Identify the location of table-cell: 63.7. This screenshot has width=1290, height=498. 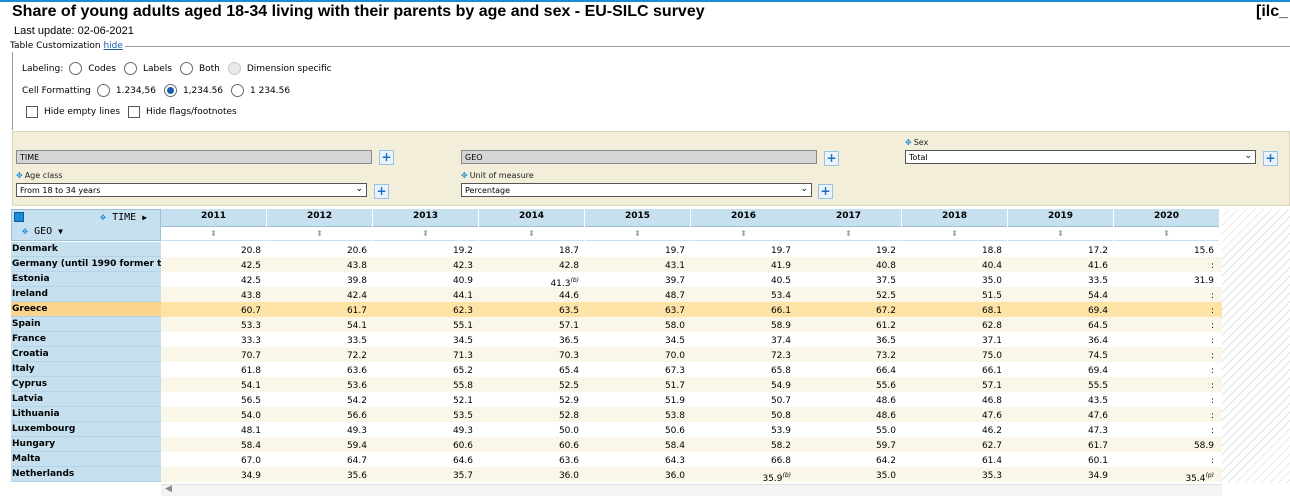
(638, 311).